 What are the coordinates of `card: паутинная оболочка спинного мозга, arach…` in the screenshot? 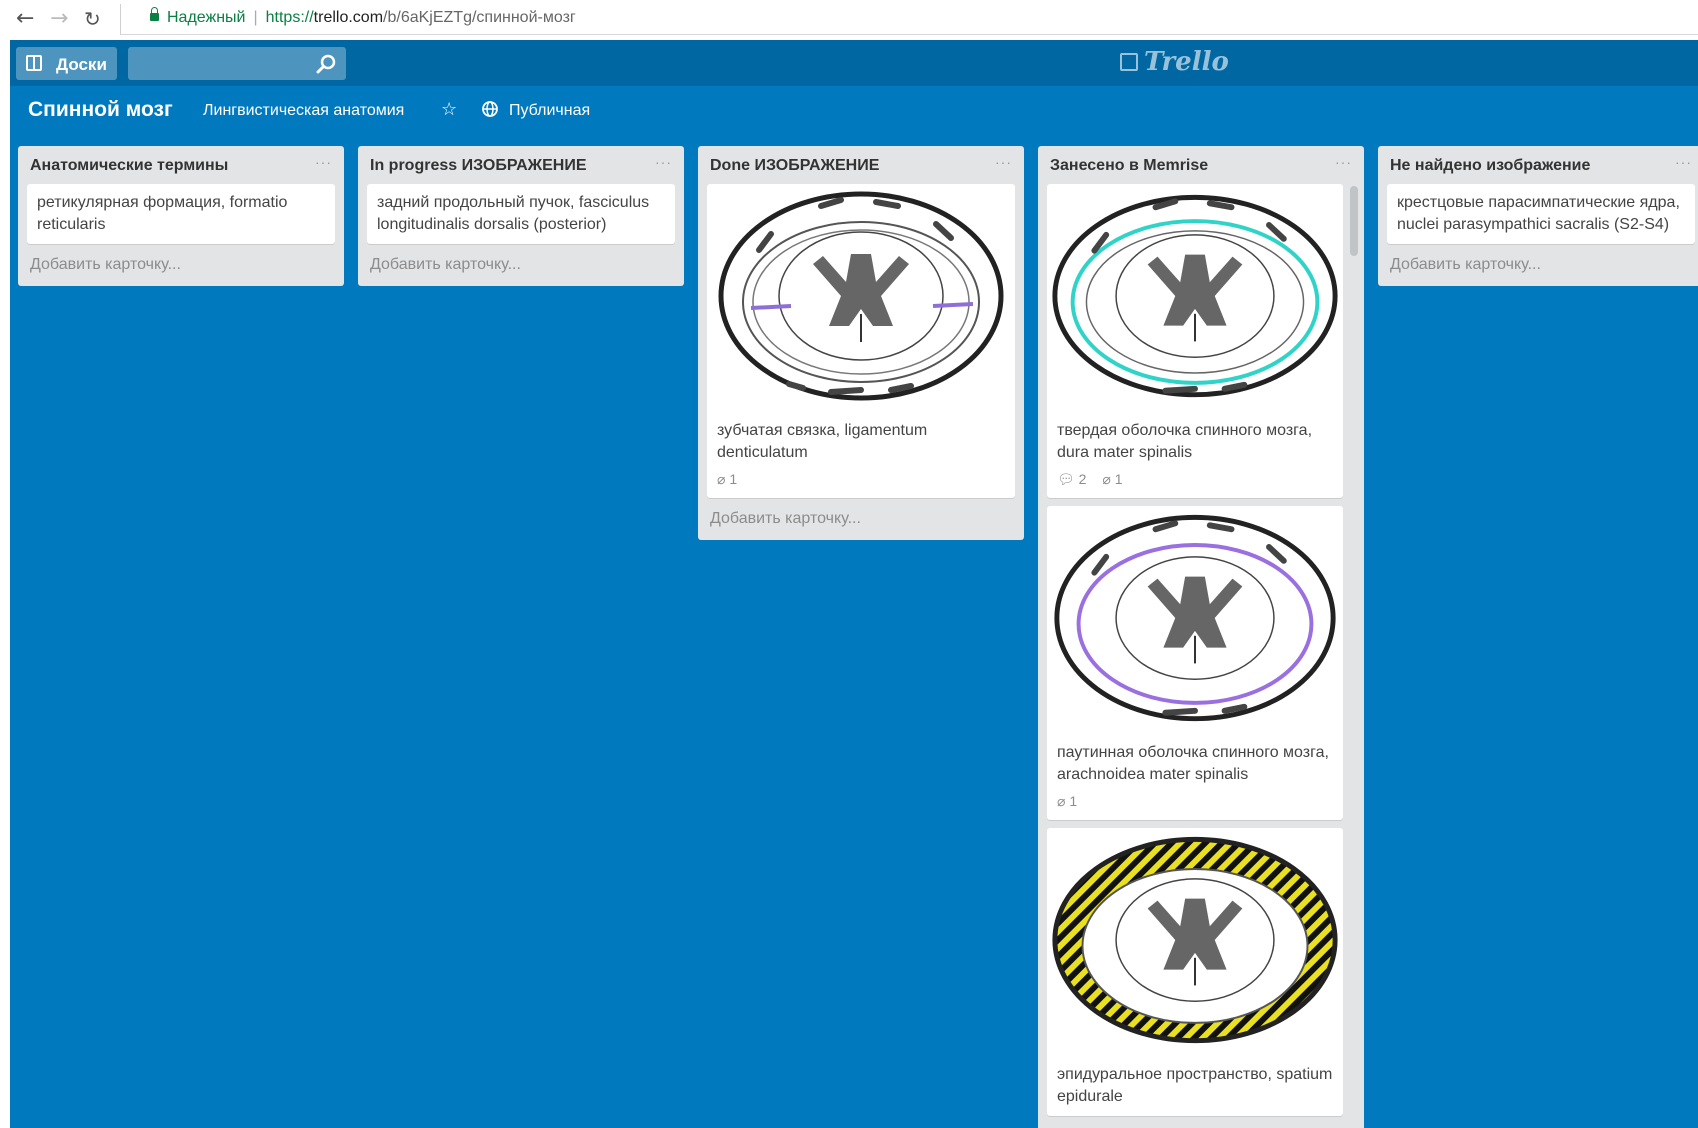 It's located at (1195, 663).